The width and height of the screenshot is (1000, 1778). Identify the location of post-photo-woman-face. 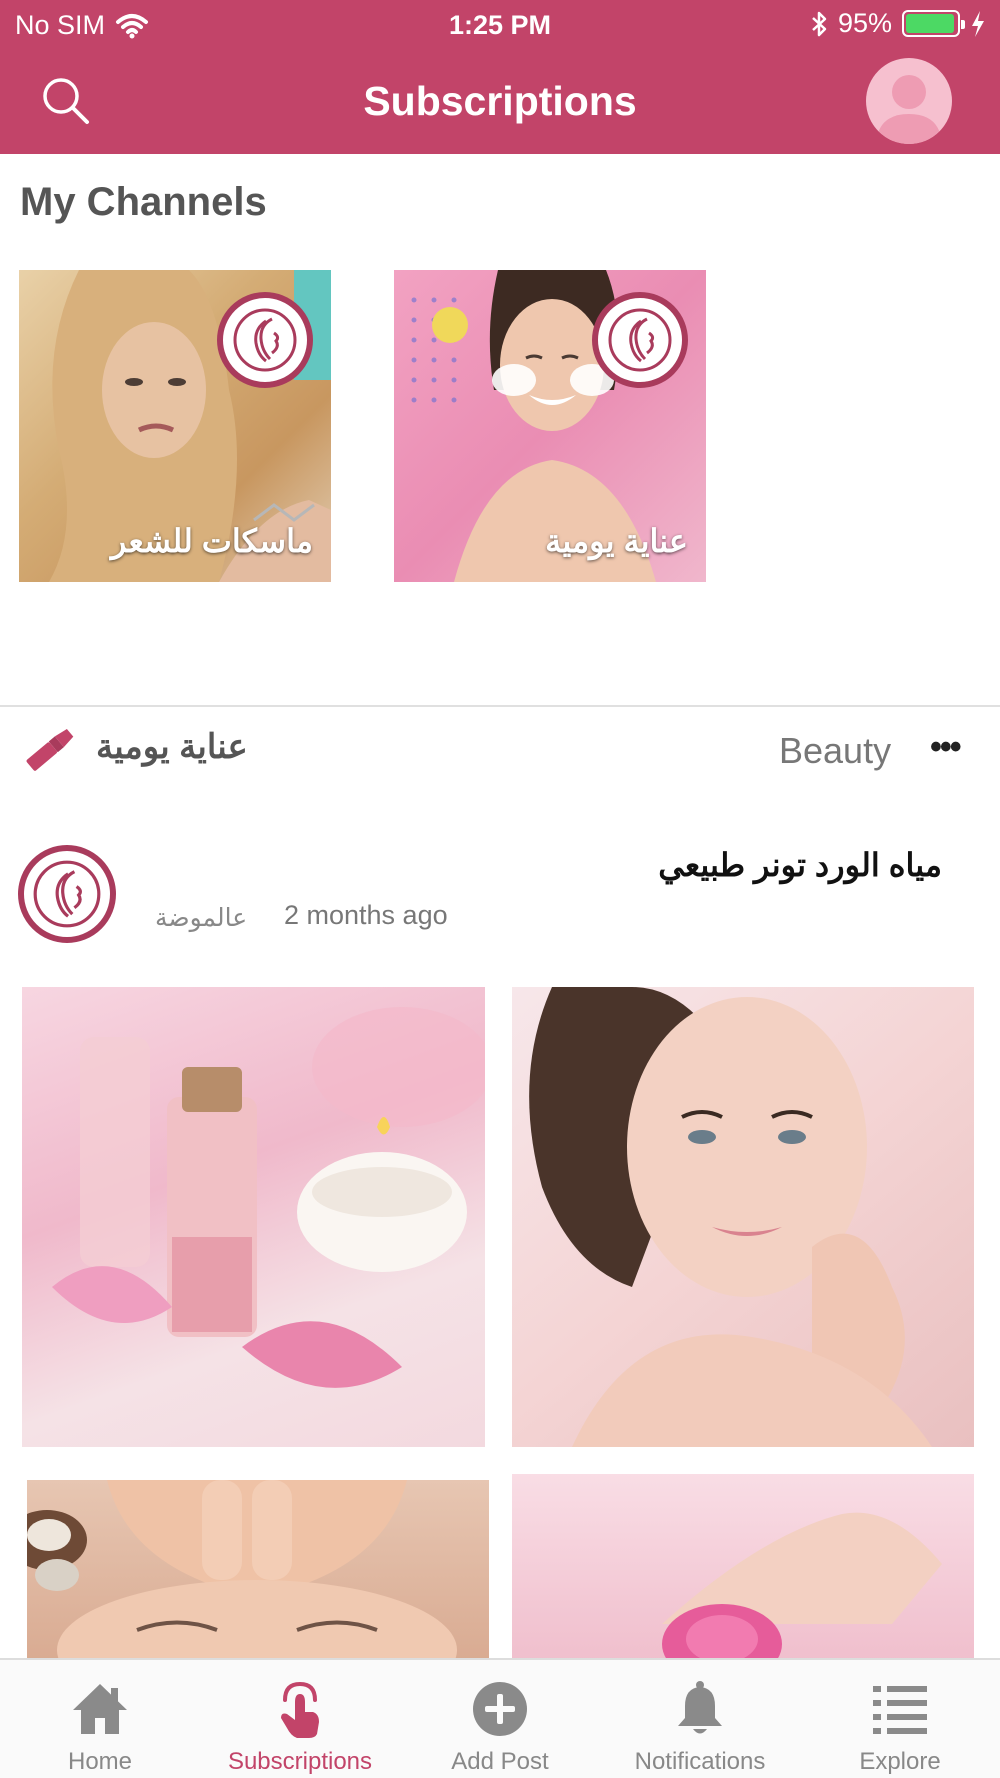
(743, 1217).